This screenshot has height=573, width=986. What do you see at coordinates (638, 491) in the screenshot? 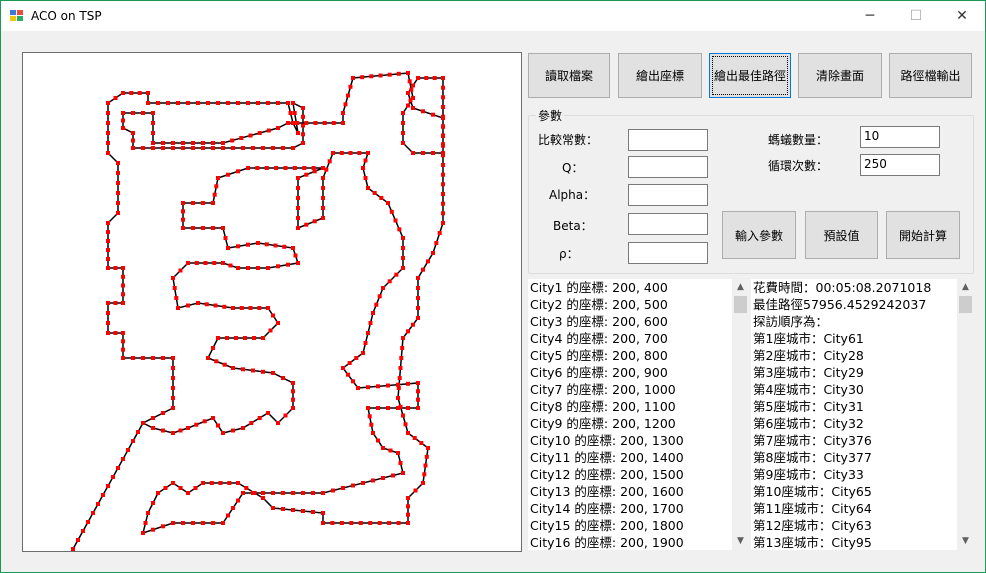
I see `list-item: City13 的座標: 200, 1600` at bounding box center [638, 491].